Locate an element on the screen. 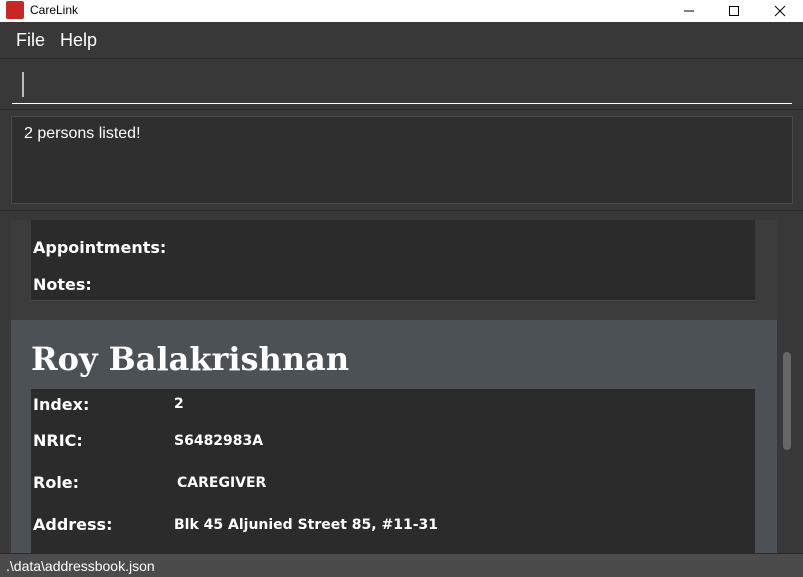 This screenshot has width=803, height=577. nric-value: S6482983A is located at coordinates (219, 441).